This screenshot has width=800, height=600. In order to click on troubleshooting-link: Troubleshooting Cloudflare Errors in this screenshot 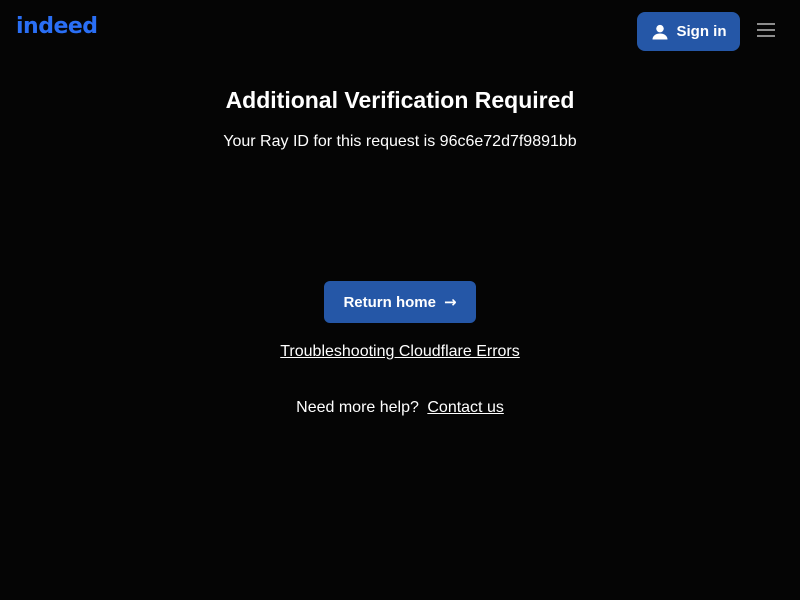, I will do `click(400, 351)`.